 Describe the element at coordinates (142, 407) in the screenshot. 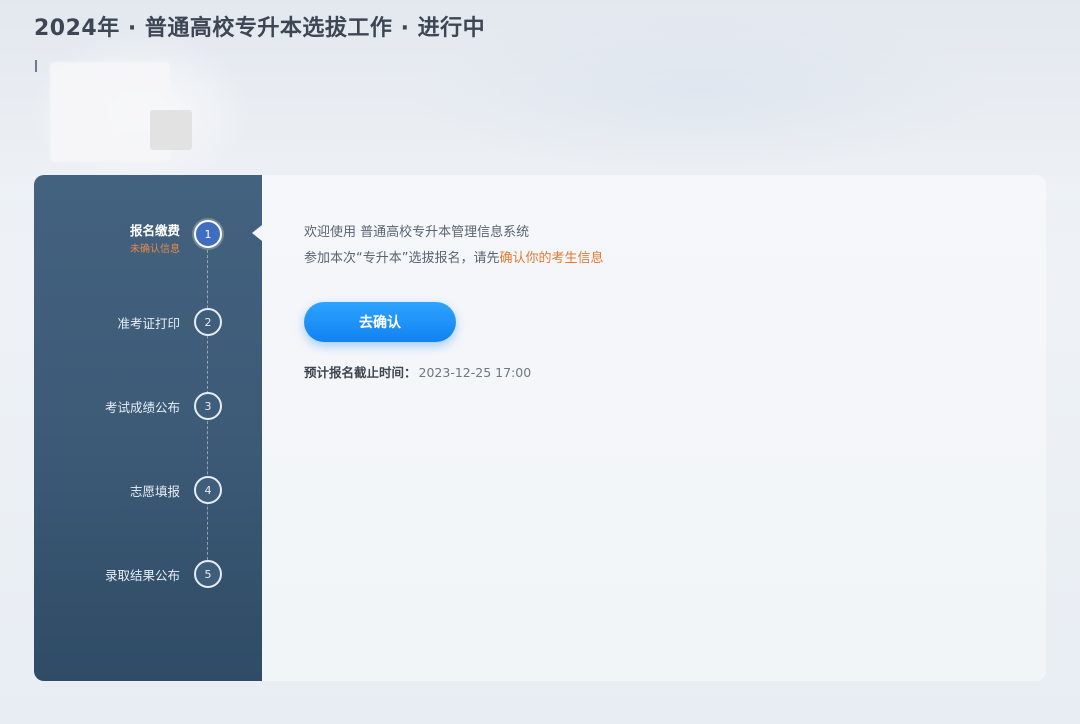

I see `step-label: 考试成绩公布` at that location.